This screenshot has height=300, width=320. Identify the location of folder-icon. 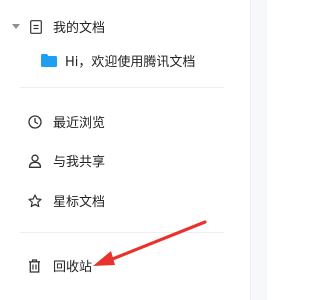
(49, 60).